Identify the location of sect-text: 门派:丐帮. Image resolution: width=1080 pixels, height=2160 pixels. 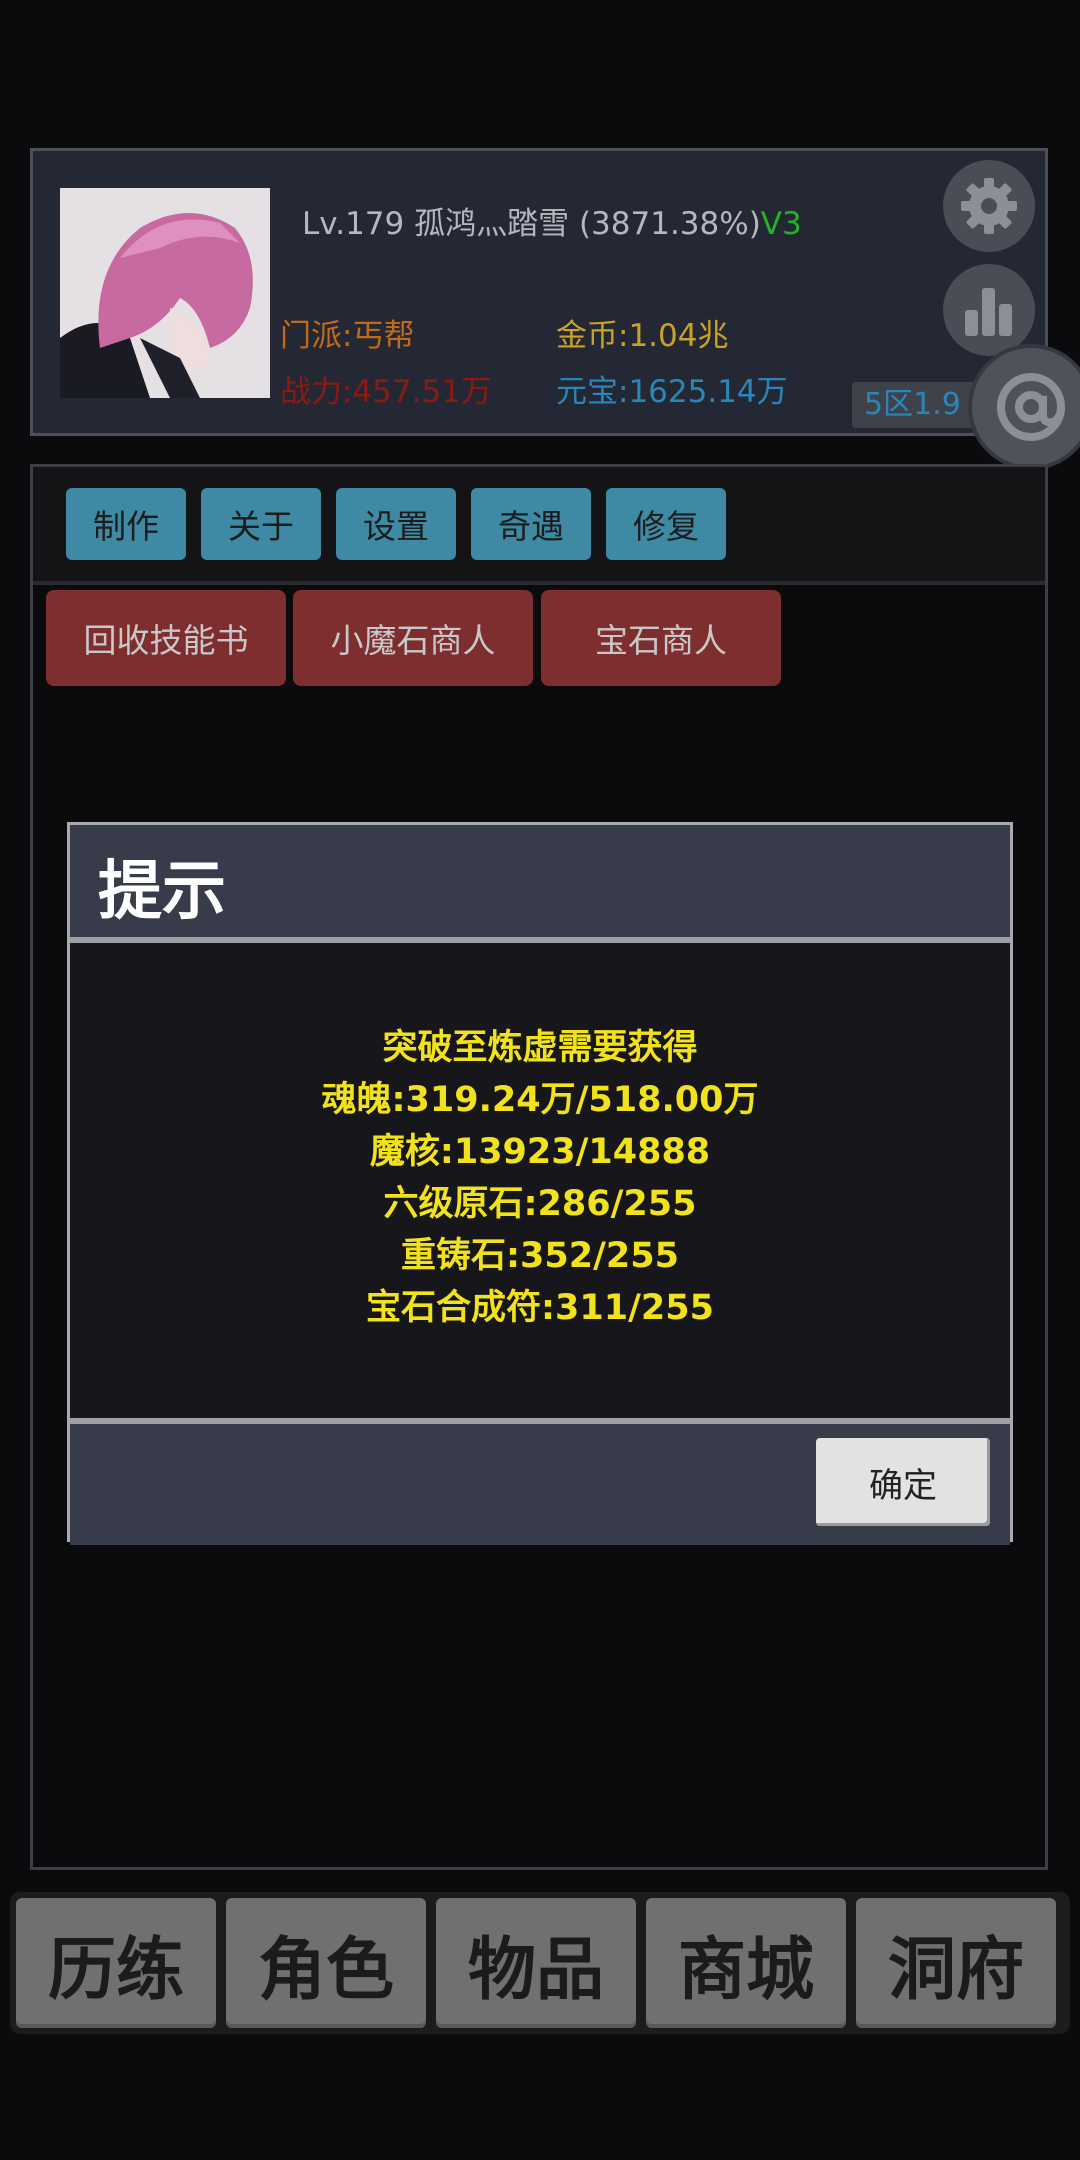
(347, 336).